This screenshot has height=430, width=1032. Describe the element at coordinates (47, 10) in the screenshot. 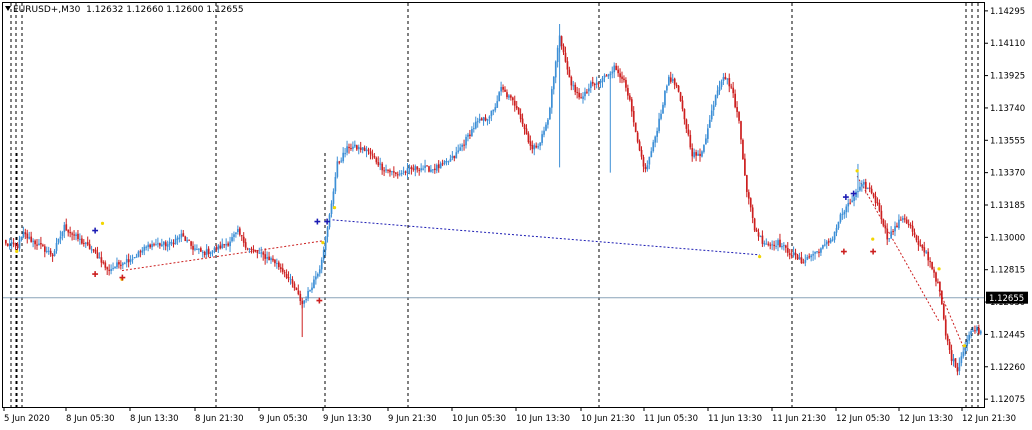

I see `symbol-timeframe: EURUSD+,M30` at that location.